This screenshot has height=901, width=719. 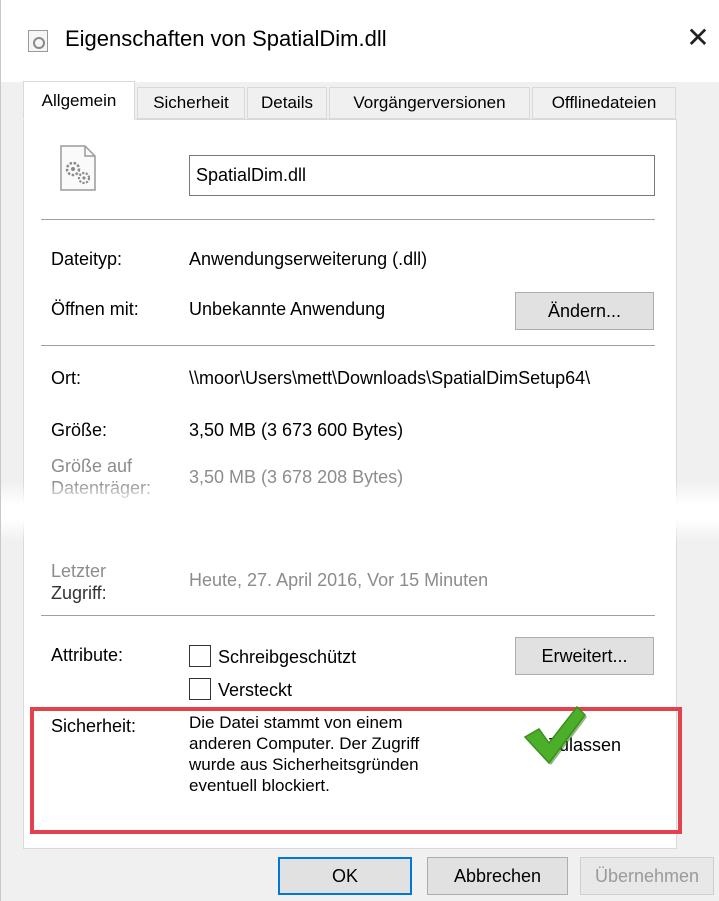 I want to click on tab-sicherheit: Sicherheit, so click(x=191, y=103).